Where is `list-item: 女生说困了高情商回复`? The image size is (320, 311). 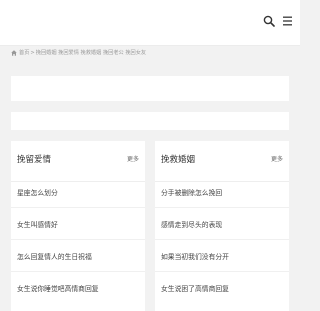 list-item: 女生说困了高情商回复 is located at coordinates (222, 290).